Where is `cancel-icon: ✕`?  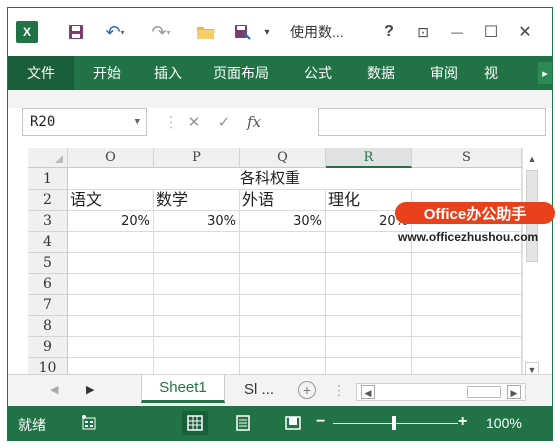
cancel-icon: ✕ is located at coordinates (194, 122).